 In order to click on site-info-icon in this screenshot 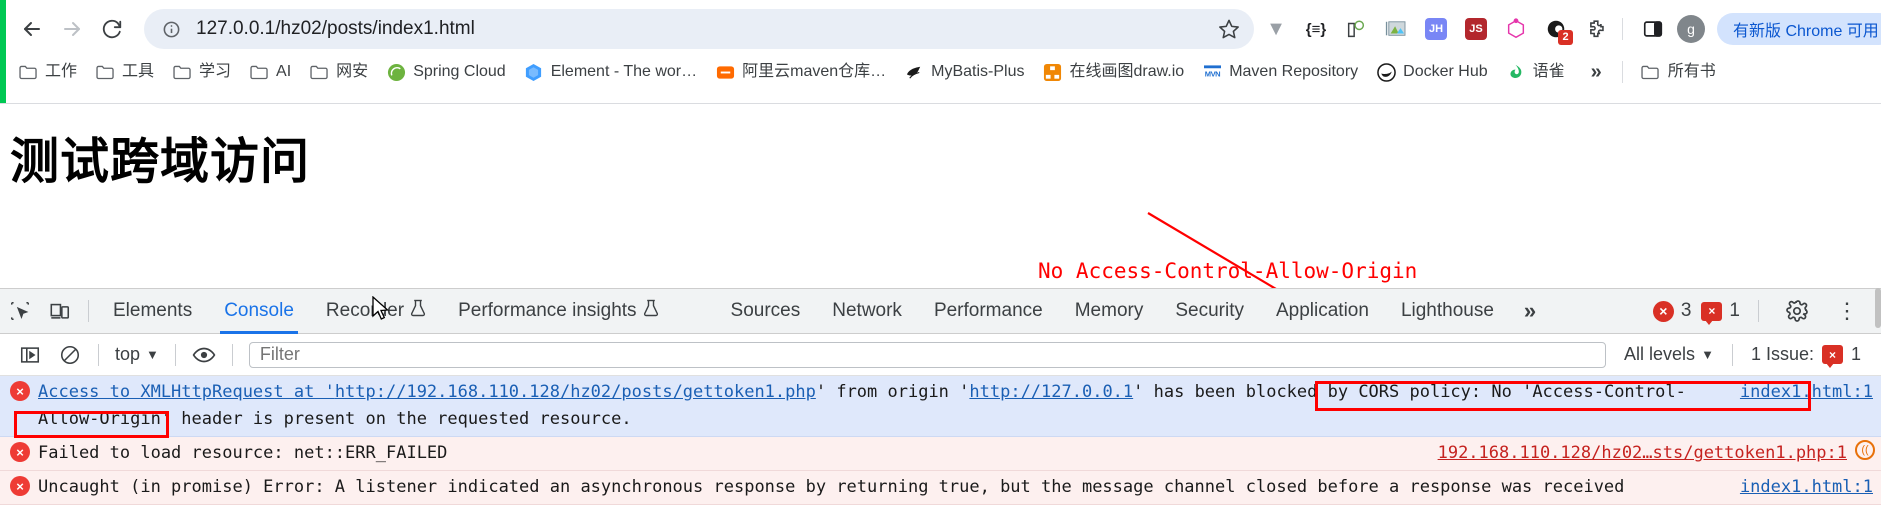, I will do `click(171, 29)`.